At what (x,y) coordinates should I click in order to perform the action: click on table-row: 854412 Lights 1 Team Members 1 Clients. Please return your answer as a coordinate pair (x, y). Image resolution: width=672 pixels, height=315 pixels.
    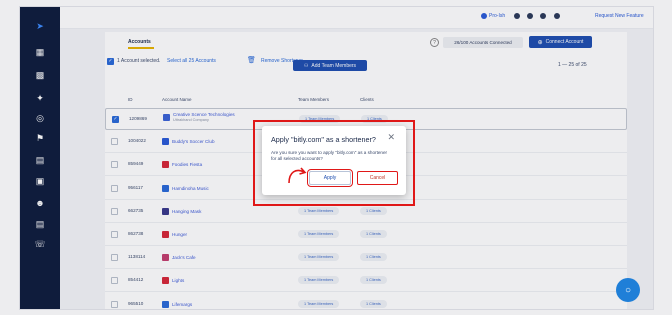
    Looking at the image, I should click on (366, 281).